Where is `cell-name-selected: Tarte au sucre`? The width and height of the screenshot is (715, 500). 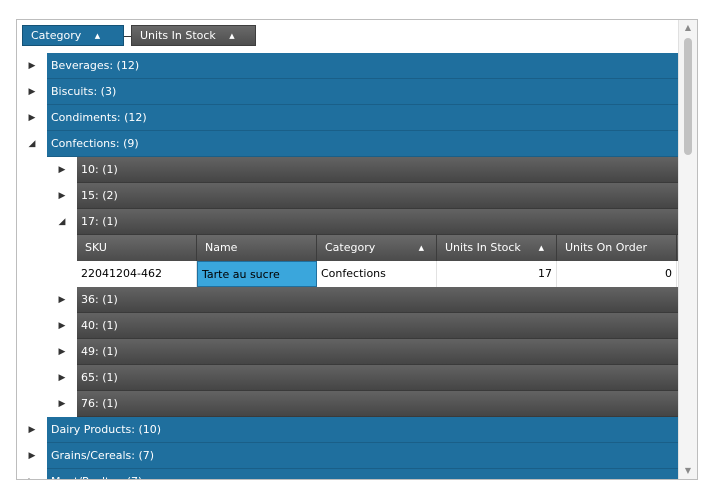 cell-name-selected: Tarte au sucre is located at coordinates (257, 274).